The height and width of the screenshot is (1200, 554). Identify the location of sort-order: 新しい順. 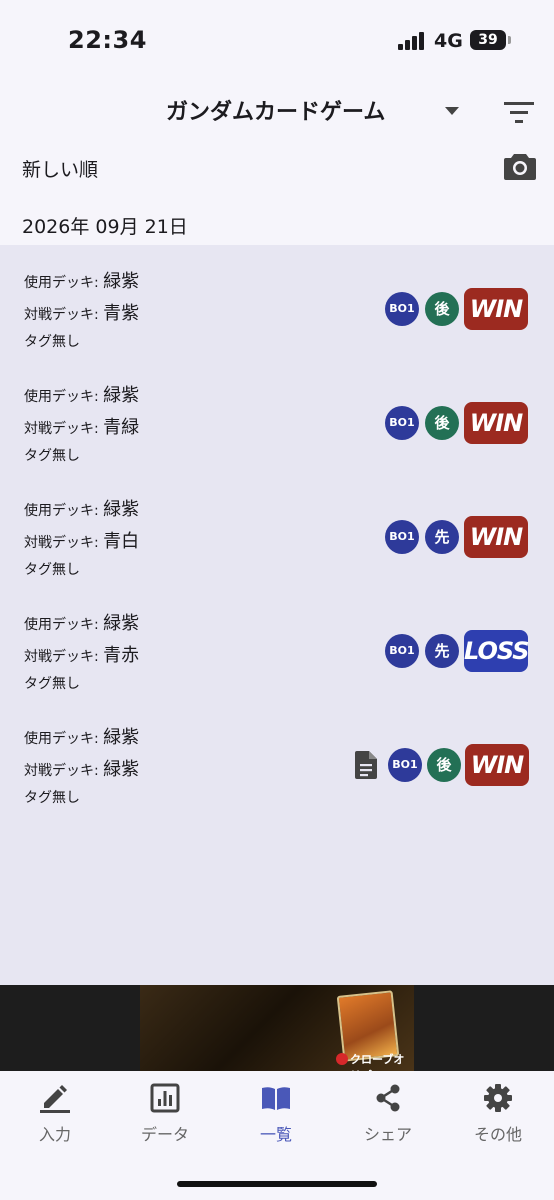
(60, 168).